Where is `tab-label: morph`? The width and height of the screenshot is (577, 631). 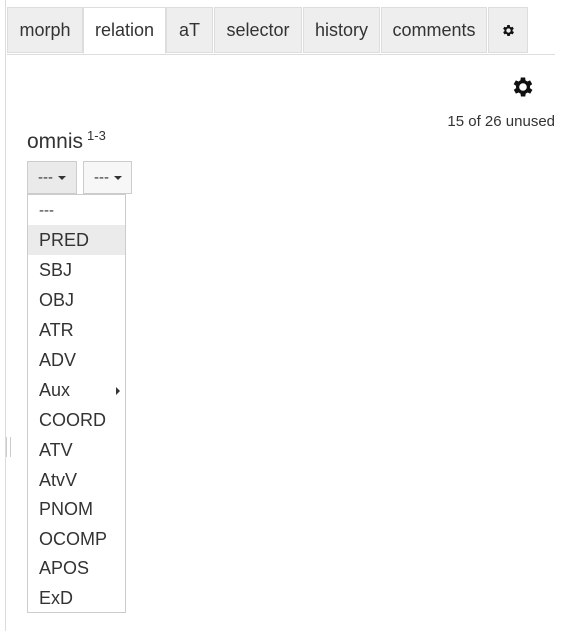
tab-label: morph is located at coordinates (45, 29).